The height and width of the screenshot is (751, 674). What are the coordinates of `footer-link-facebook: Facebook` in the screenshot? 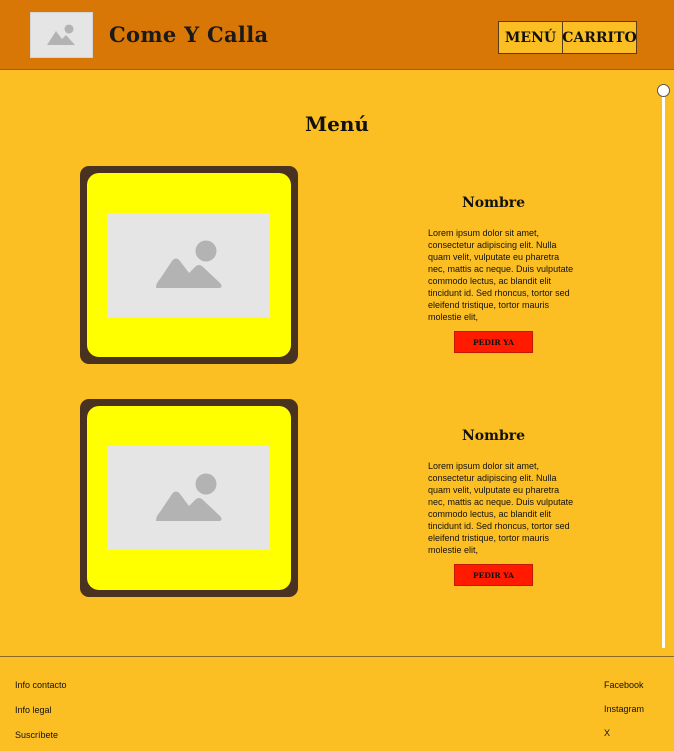 It's located at (624, 685).